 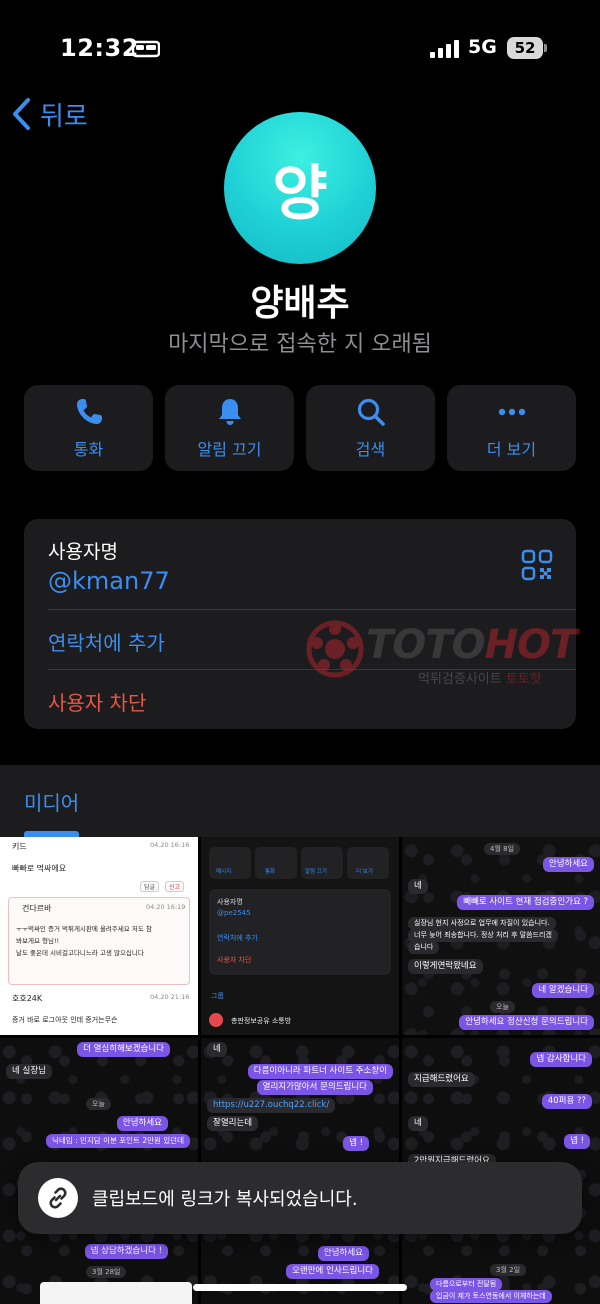 I want to click on thumb-reply-line: 봐보게요 형님!!, so click(x=38, y=941).